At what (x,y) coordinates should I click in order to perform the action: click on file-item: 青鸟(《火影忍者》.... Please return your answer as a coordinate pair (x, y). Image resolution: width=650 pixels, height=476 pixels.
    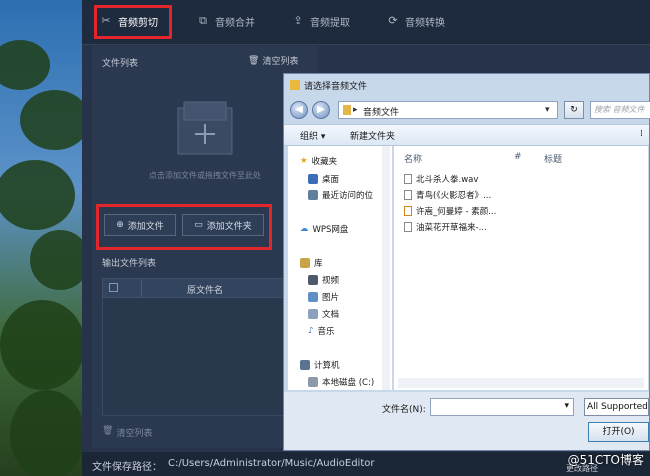
    Looking at the image, I should click on (447, 195).